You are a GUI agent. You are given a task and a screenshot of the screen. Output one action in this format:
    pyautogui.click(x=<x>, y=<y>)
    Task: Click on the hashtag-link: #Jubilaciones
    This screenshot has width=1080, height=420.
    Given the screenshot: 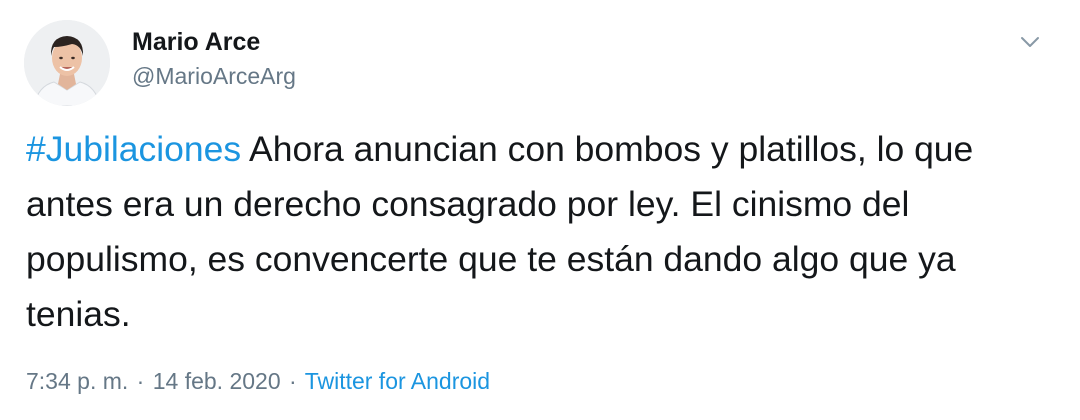 What is the action you would take?
    pyautogui.click(x=133, y=149)
    